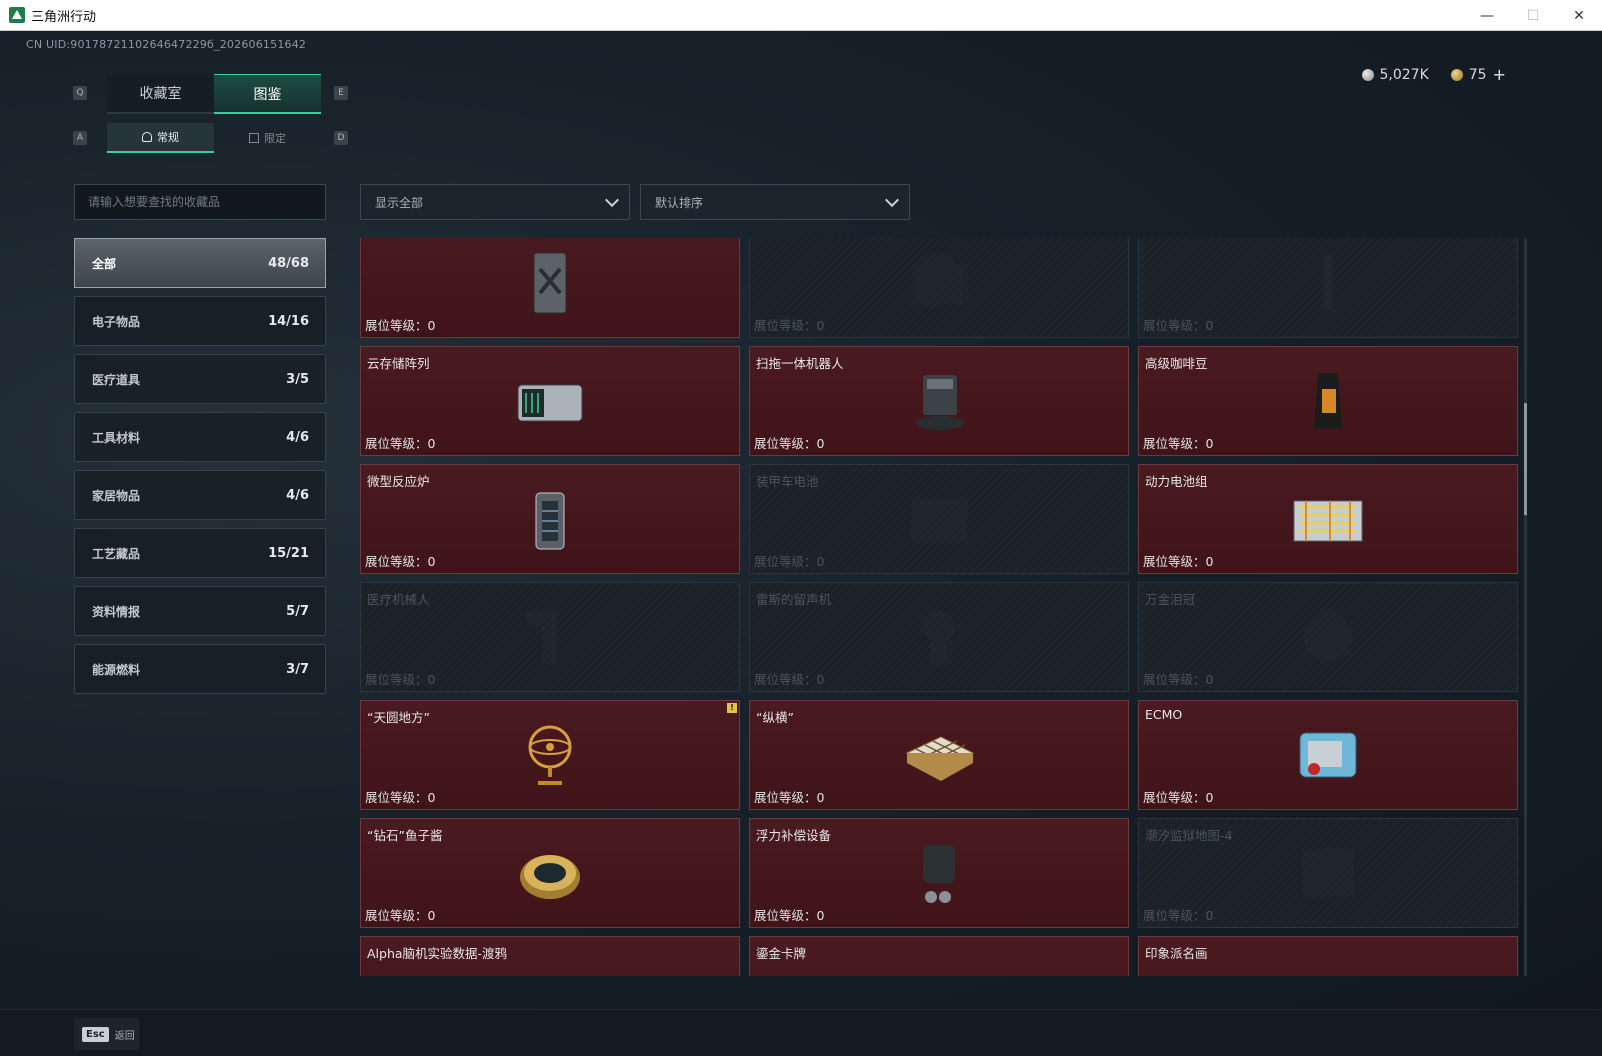  Describe the element at coordinates (147, 137) in the screenshot. I see `person-icon` at that location.